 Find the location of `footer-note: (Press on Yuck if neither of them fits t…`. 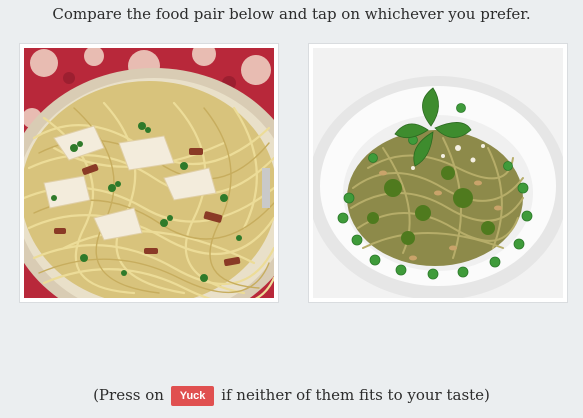

footer-note: (Press on Yuck if neither of them fits t… is located at coordinates (291, 395).